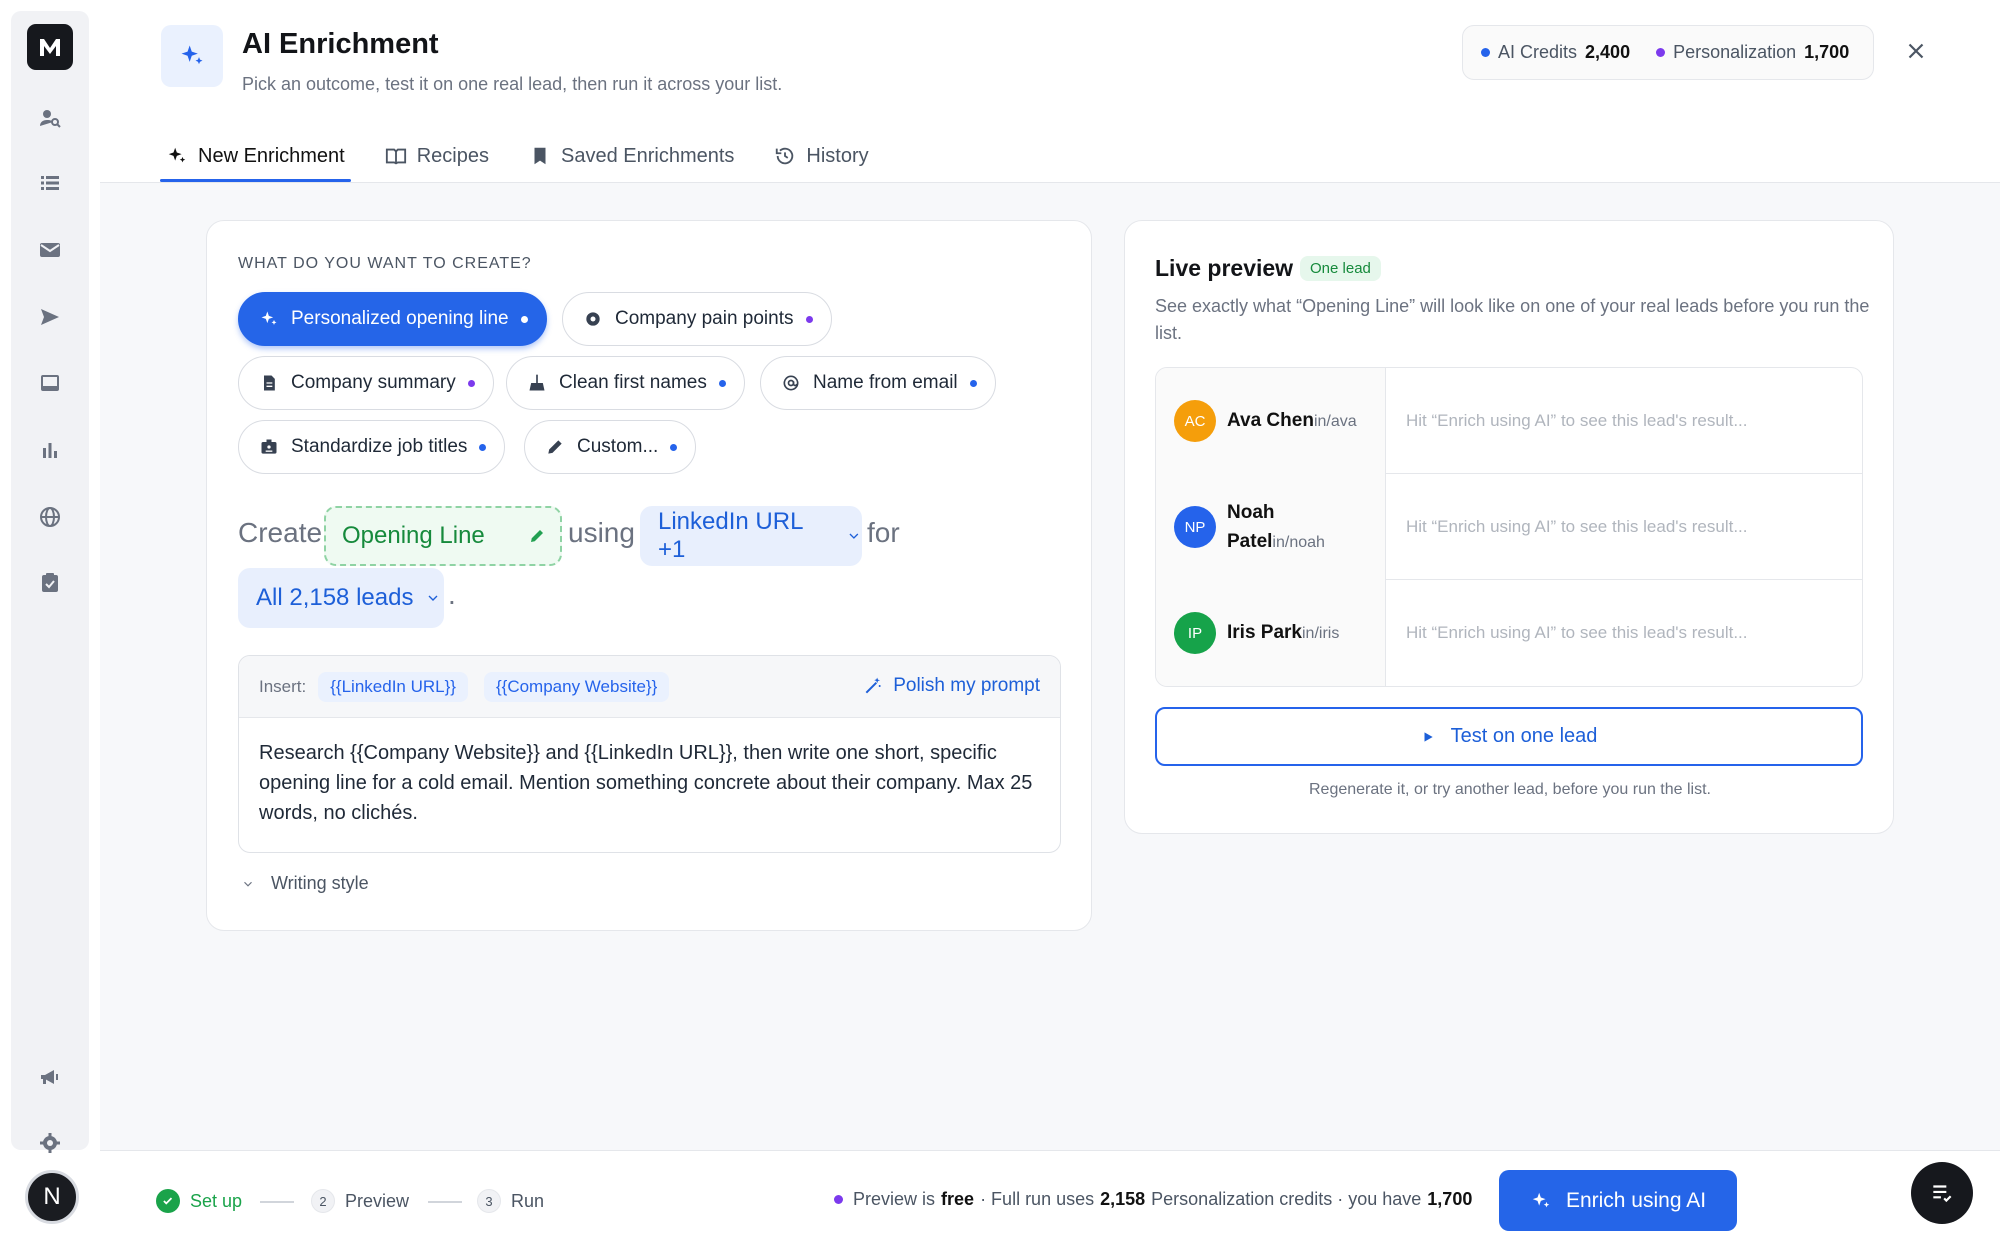  I want to click on tab-saved-enrichments: Saved Enrichments, so click(631, 156).